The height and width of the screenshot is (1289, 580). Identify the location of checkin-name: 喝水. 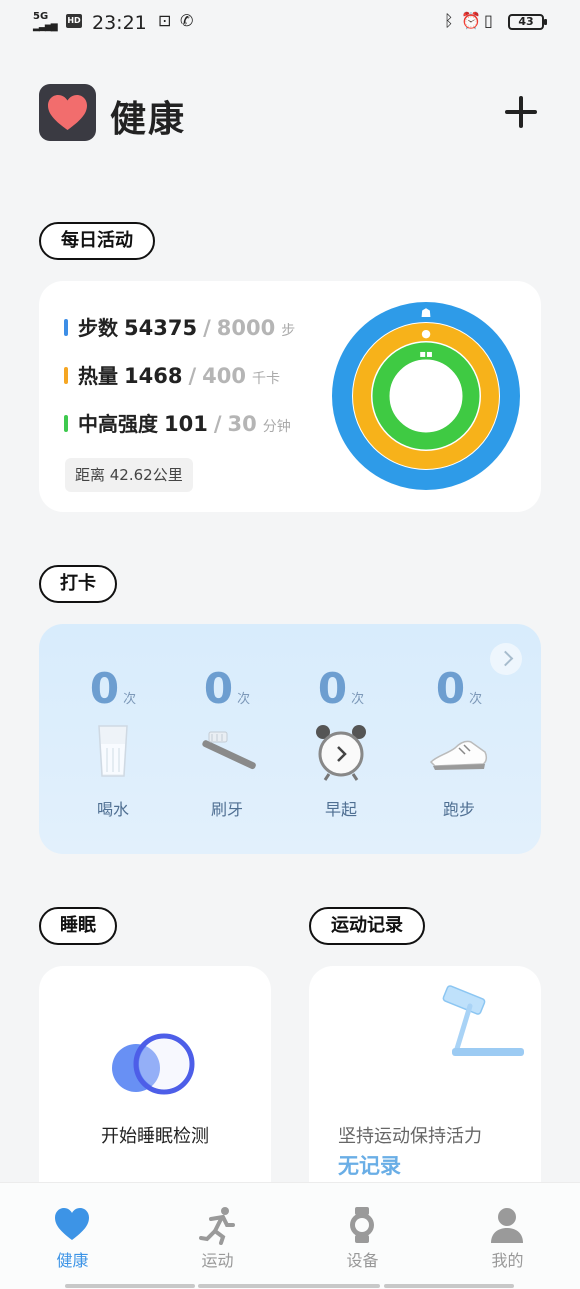
(112, 809).